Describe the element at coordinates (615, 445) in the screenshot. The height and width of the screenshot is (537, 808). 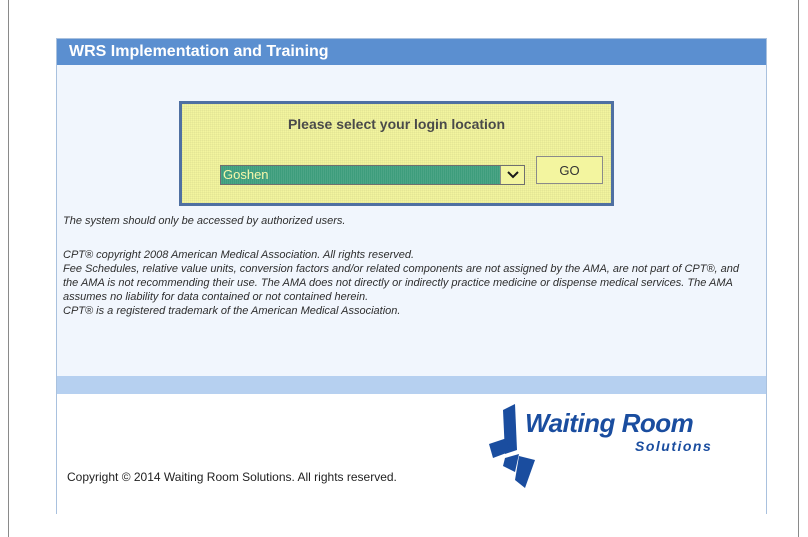
I see `waiting-room-solutions-logo: Waiting Room Solutions` at that location.